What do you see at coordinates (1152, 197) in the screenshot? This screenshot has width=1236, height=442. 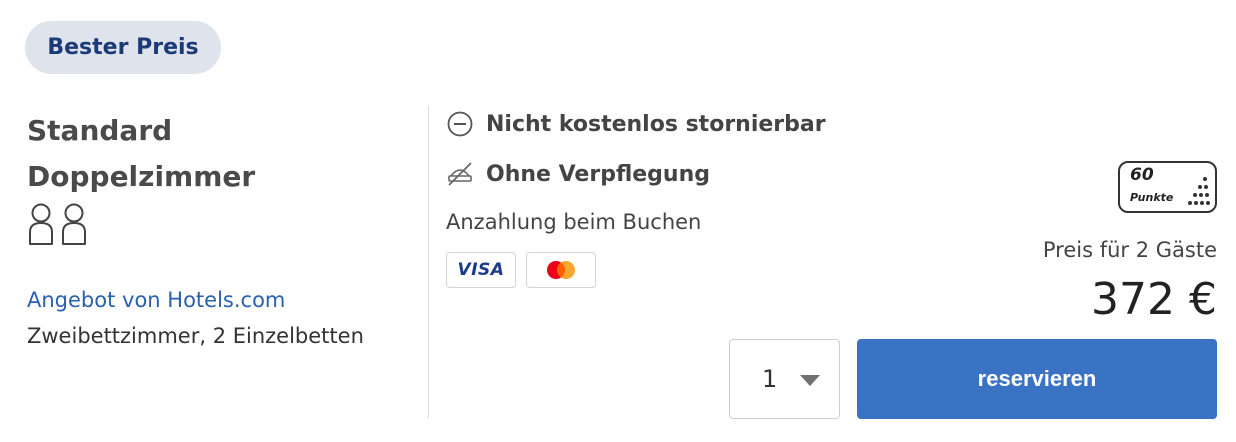 I see `points-label: Punkte` at bounding box center [1152, 197].